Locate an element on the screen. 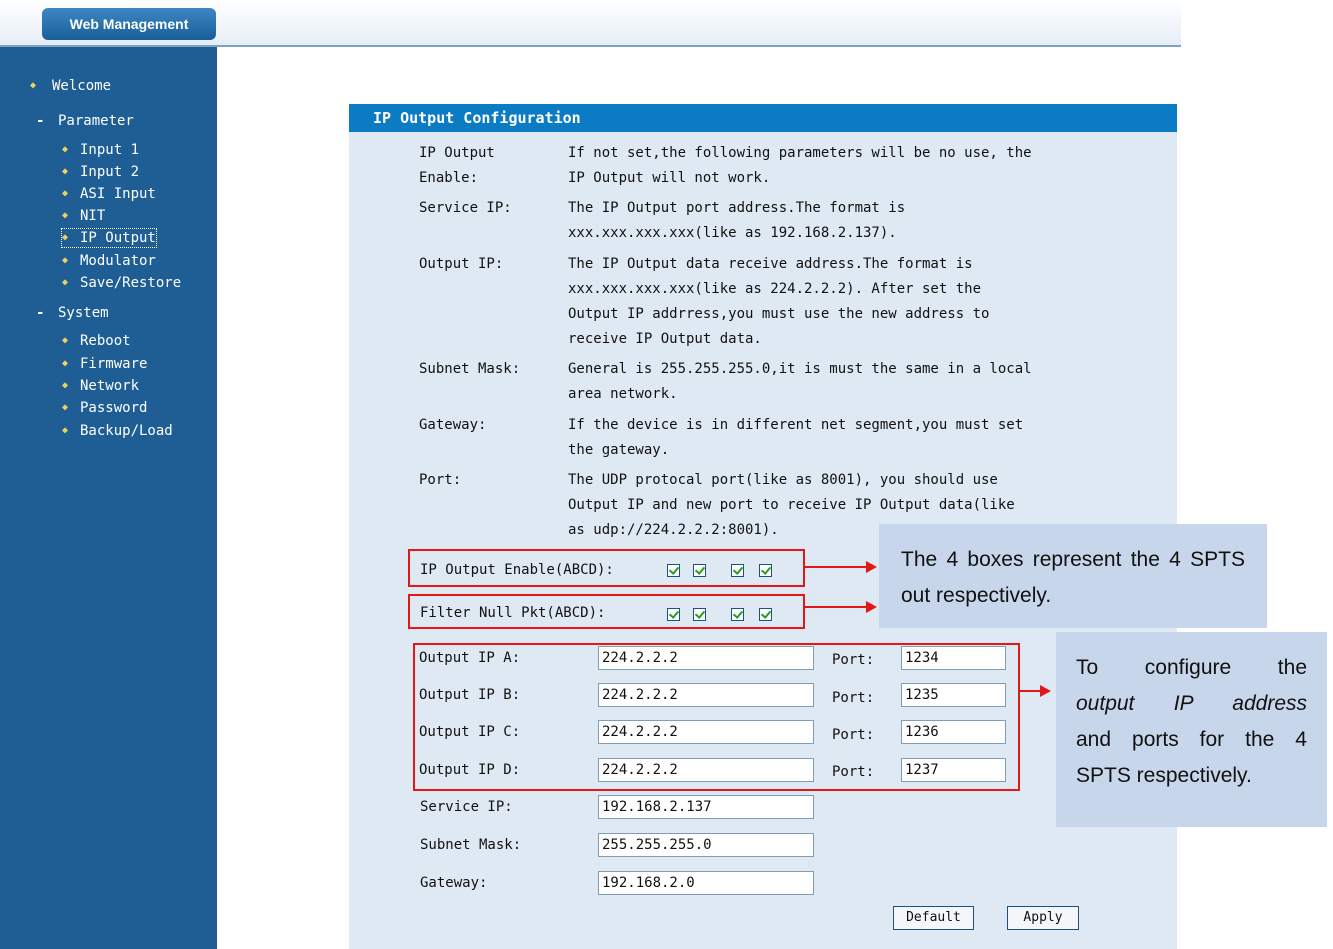 This screenshot has height=949, width=1333. filter-highlight-box is located at coordinates (606, 611).